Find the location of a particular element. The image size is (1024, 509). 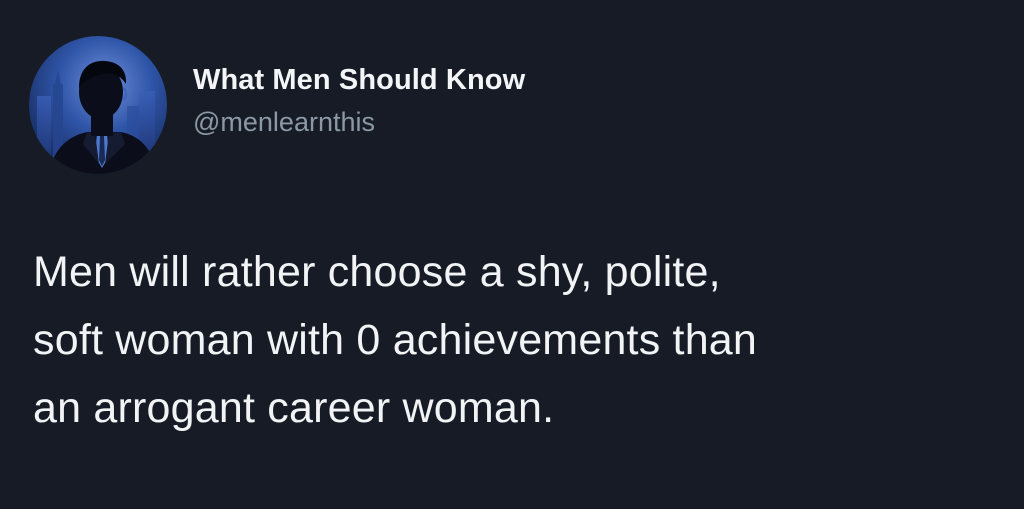

display-name: What Men Should Know is located at coordinates (359, 80).